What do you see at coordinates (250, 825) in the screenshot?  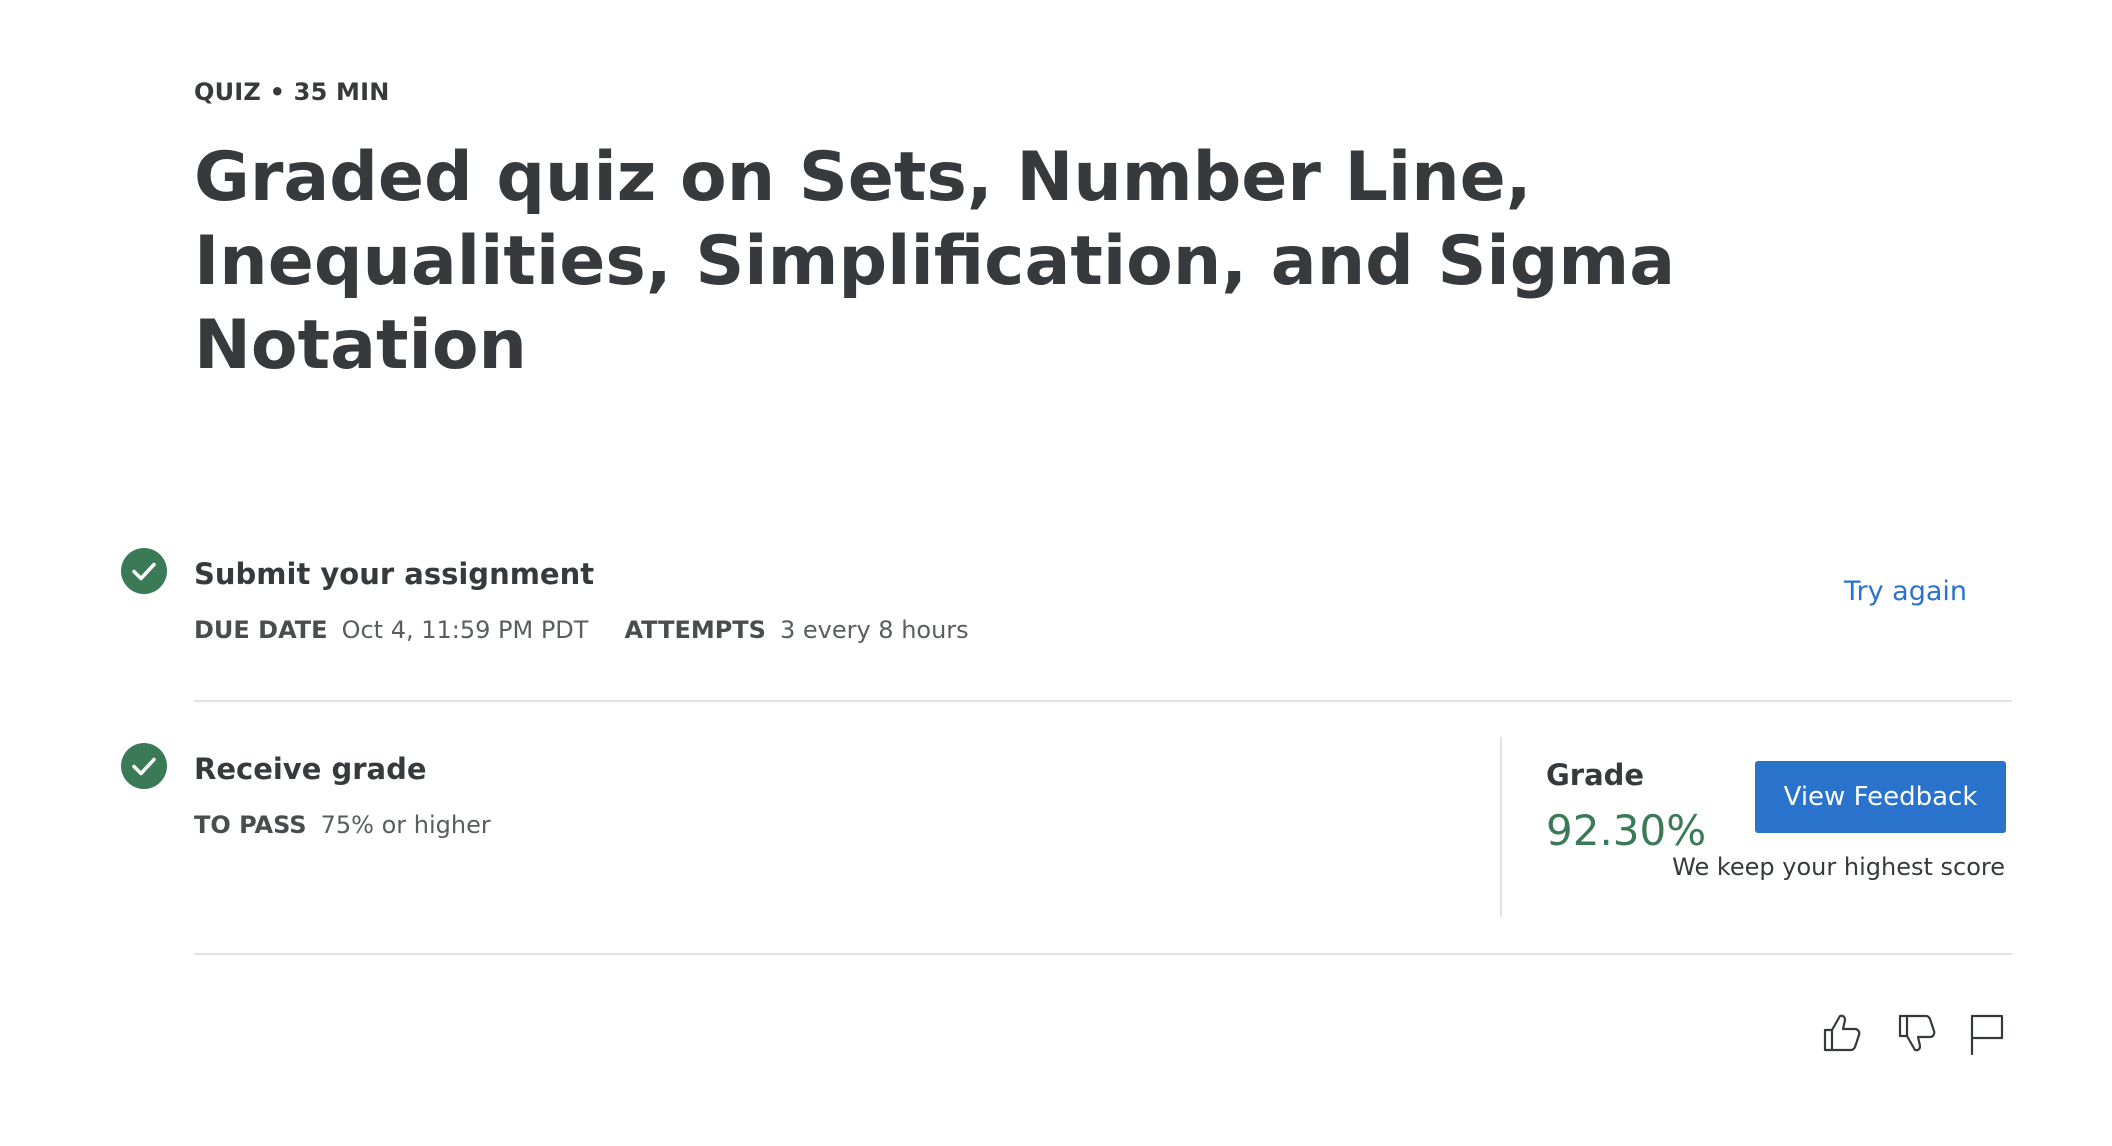 I see `to-pass-label: TO PASS` at bounding box center [250, 825].